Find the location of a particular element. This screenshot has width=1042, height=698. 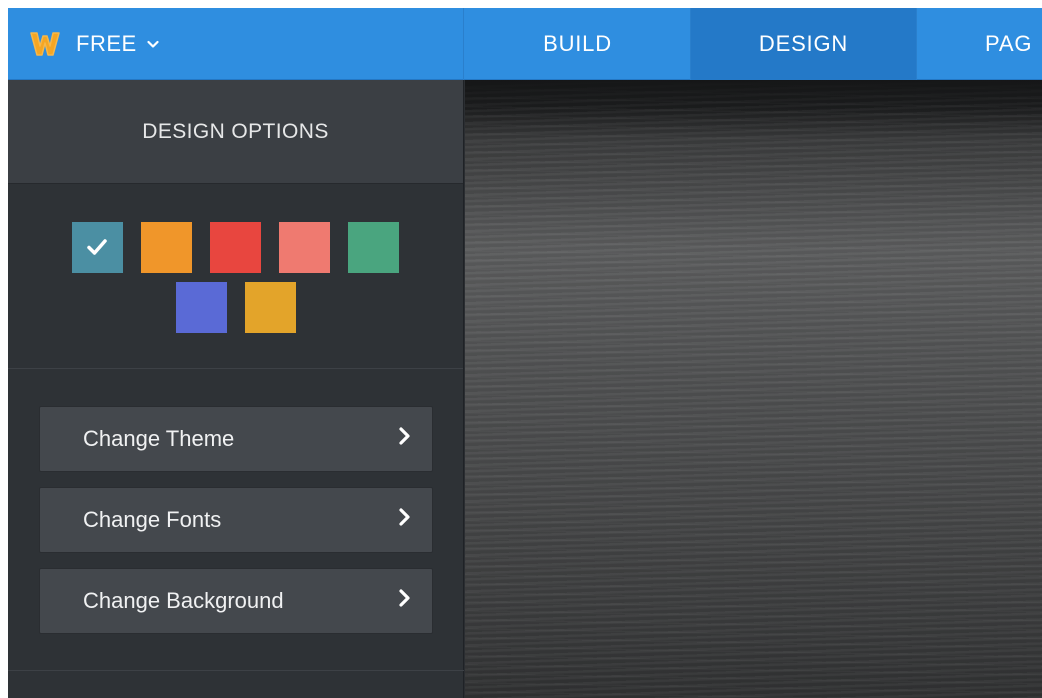

plan-dropdown: FREE is located at coordinates (117, 44).